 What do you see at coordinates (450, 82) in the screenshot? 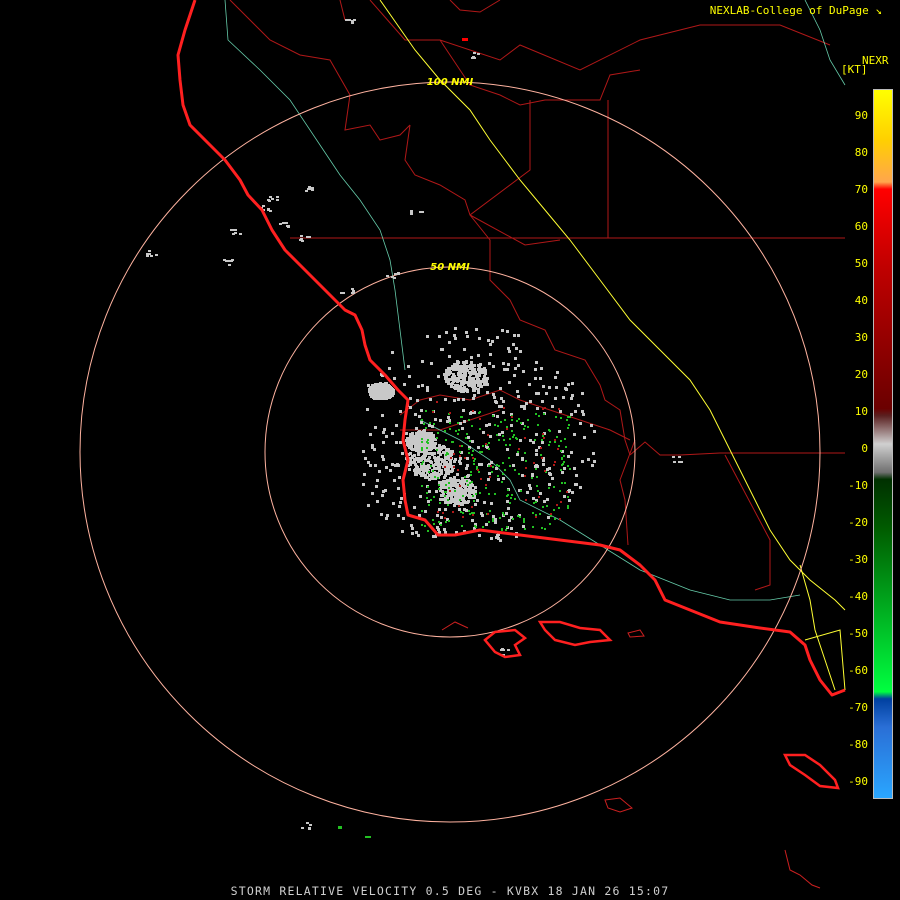
I see `ring-100-label: 100 NMI` at bounding box center [450, 82].